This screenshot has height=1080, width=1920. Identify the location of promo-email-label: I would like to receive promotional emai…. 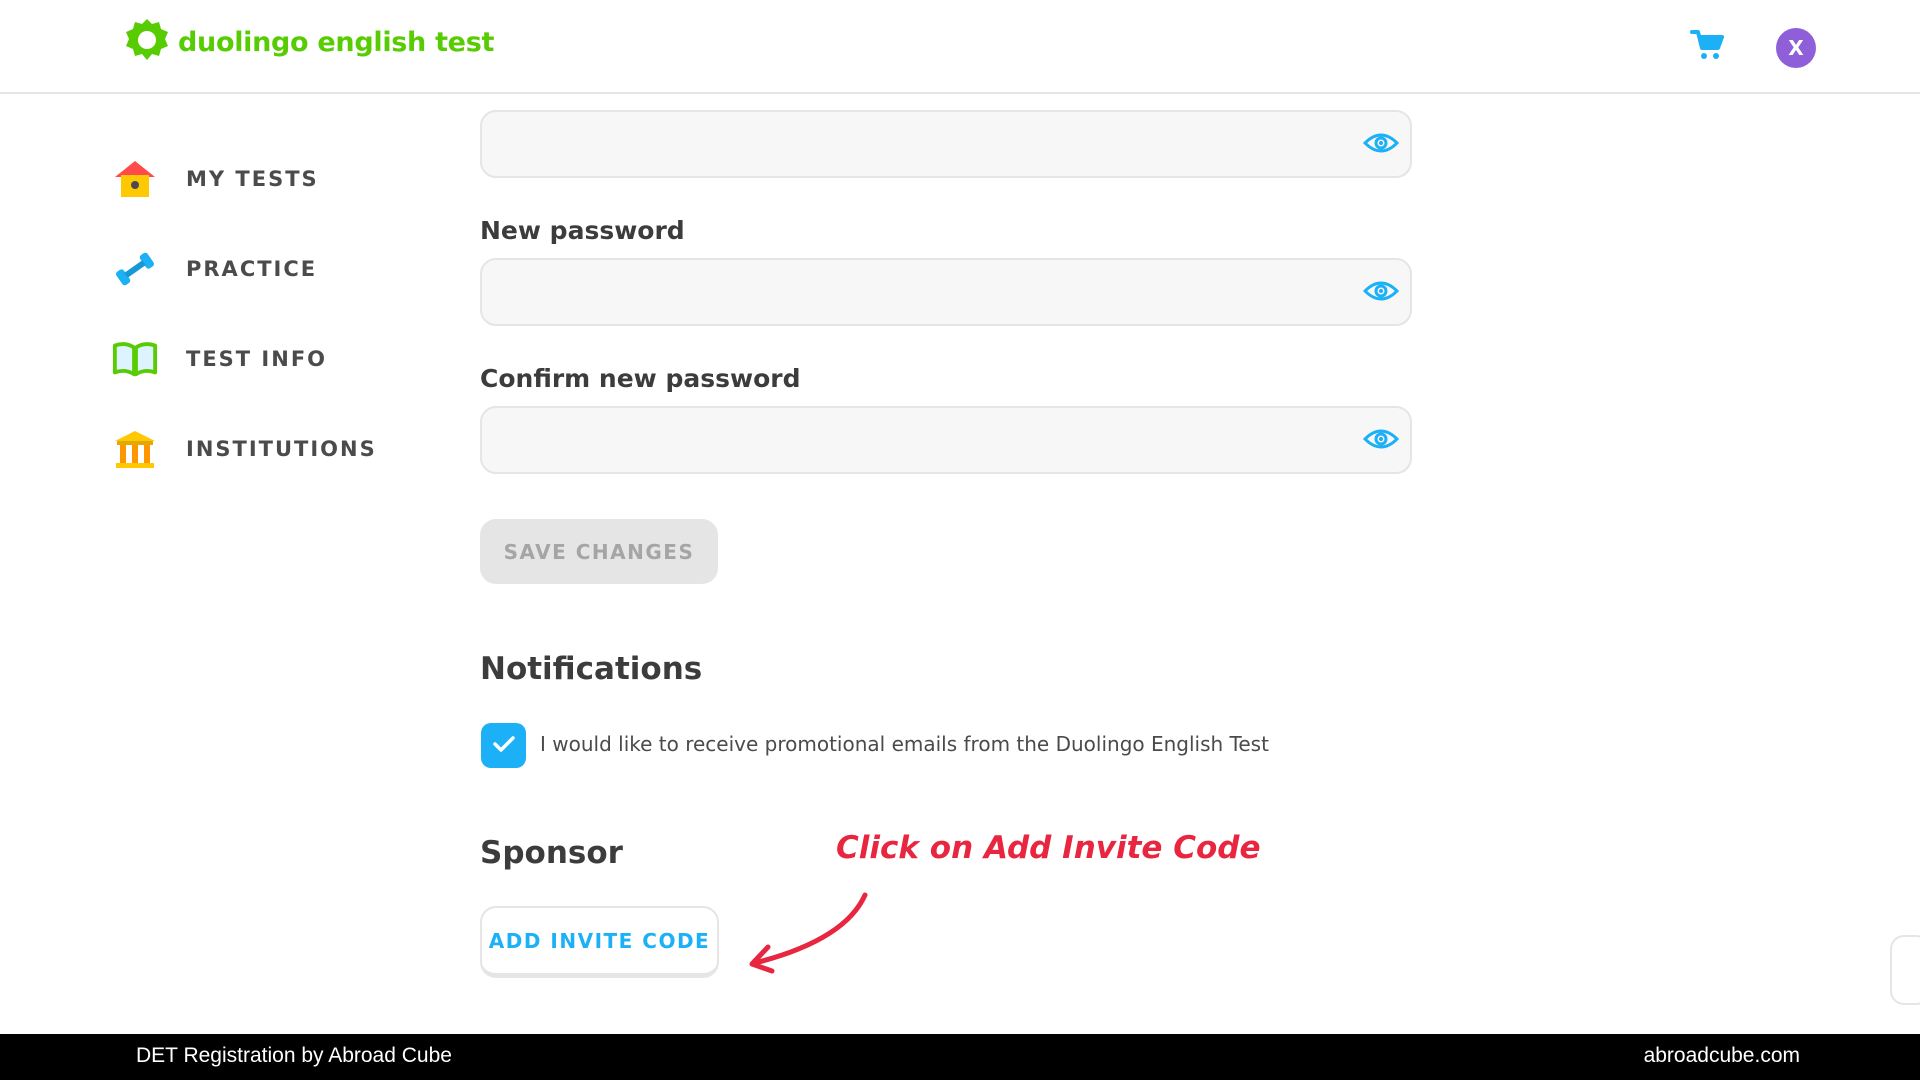
(904, 744).